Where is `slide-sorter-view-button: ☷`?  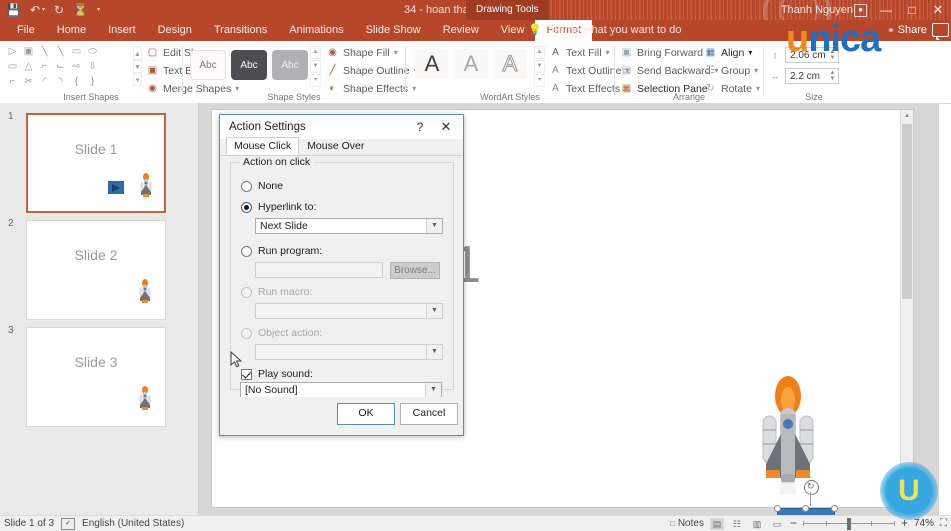
slide-sorter-view-button: ☷ is located at coordinates (737, 524).